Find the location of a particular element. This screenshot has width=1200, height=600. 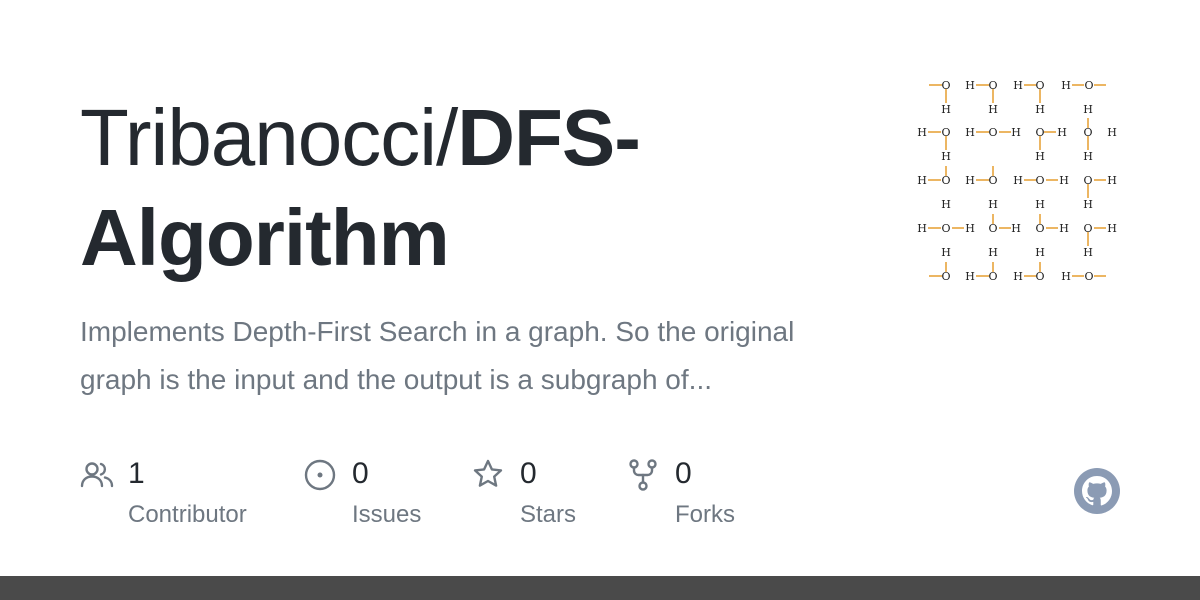

star-label: Stars is located at coordinates (548, 514).